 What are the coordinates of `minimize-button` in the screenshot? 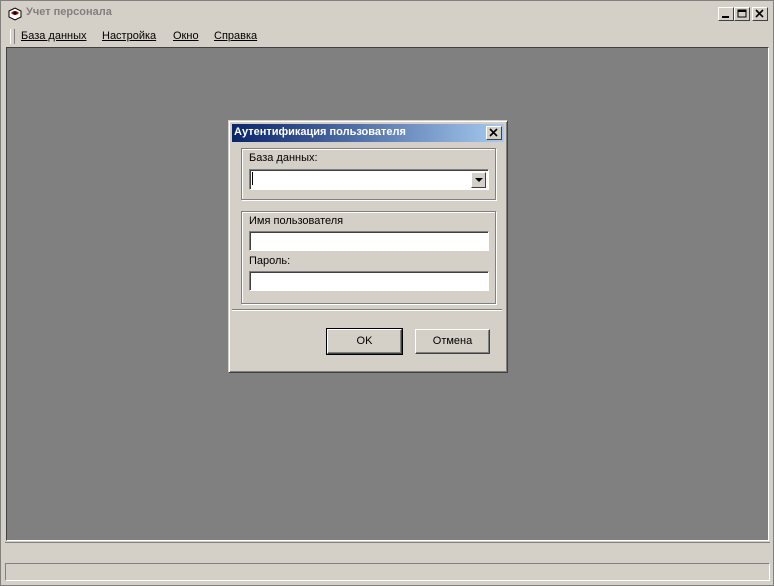 It's located at (726, 14).